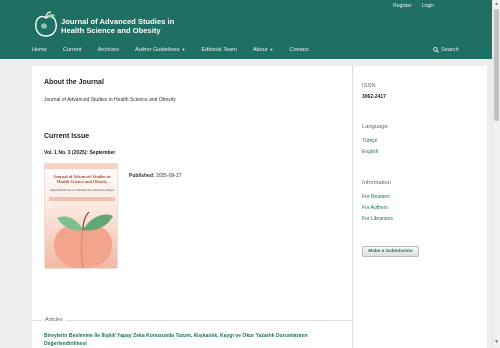  What do you see at coordinates (260, 50) in the screenshot?
I see `nav-about-label: About` at bounding box center [260, 50].